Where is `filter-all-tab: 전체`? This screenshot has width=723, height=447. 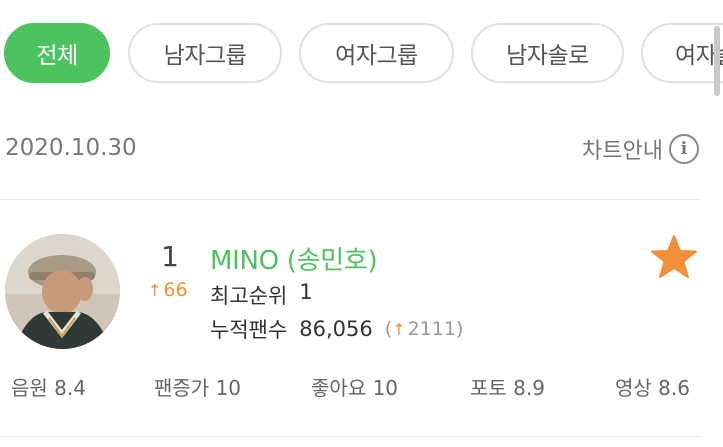
filter-all-tab: 전체 is located at coordinates (57, 53).